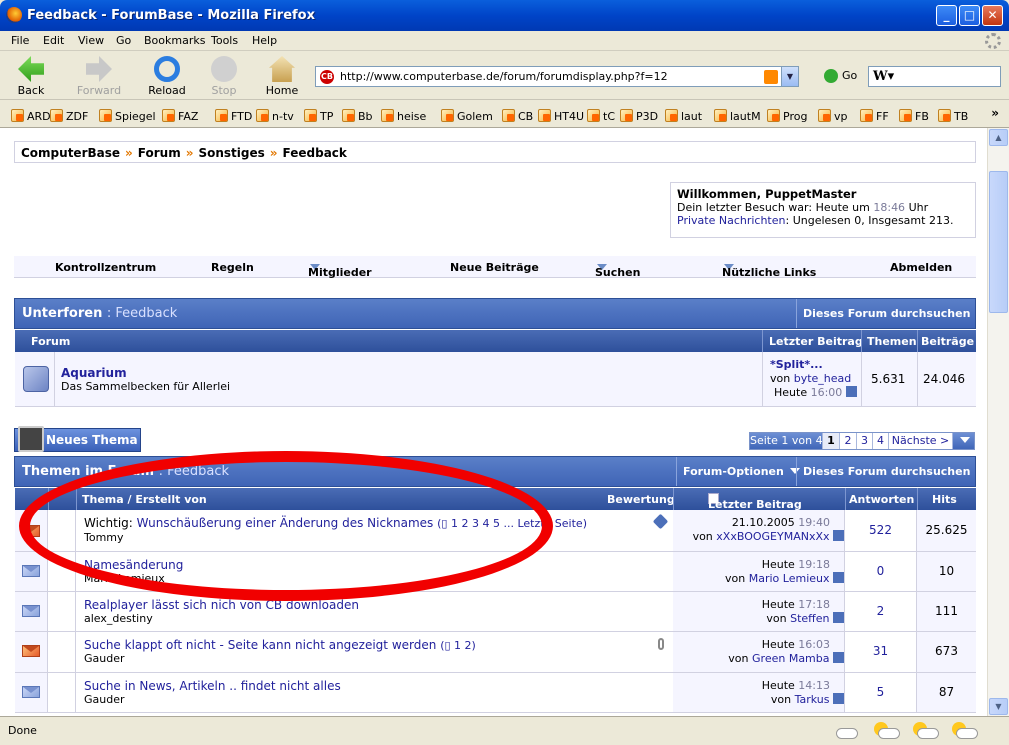 Image resolution: width=1009 pixels, height=745 pixels. What do you see at coordinates (467, 116) in the screenshot?
I see `bookmark-golem: Golem` at bounding box center [467, 116].